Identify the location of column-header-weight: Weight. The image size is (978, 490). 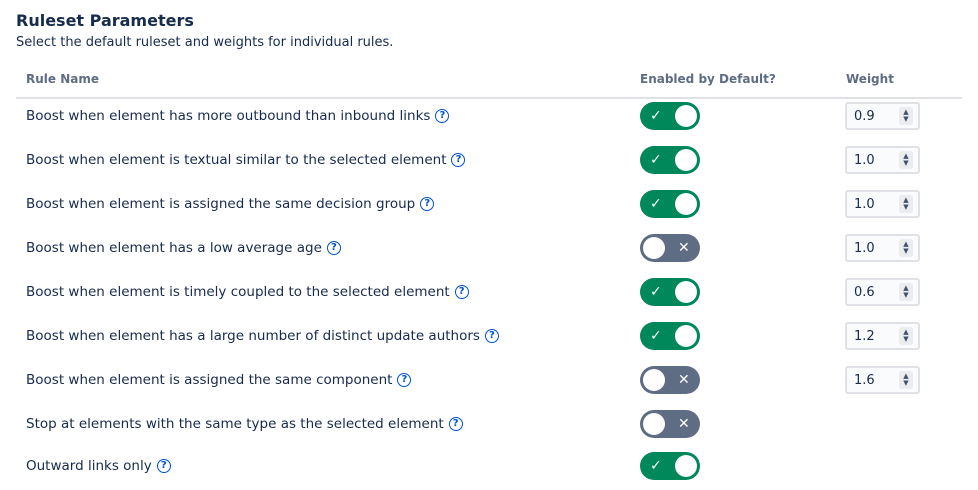
(870, 79).